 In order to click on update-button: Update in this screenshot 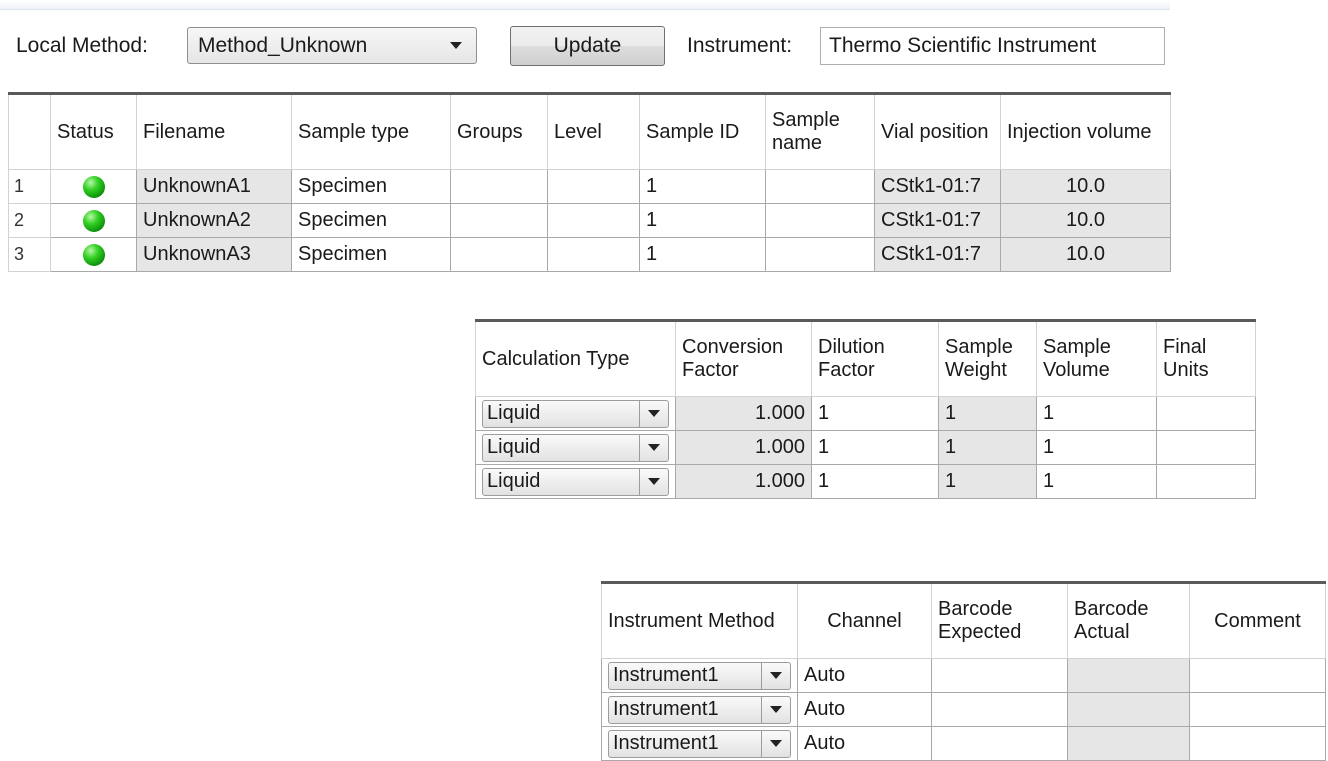, I will do `click(587, 46)`.